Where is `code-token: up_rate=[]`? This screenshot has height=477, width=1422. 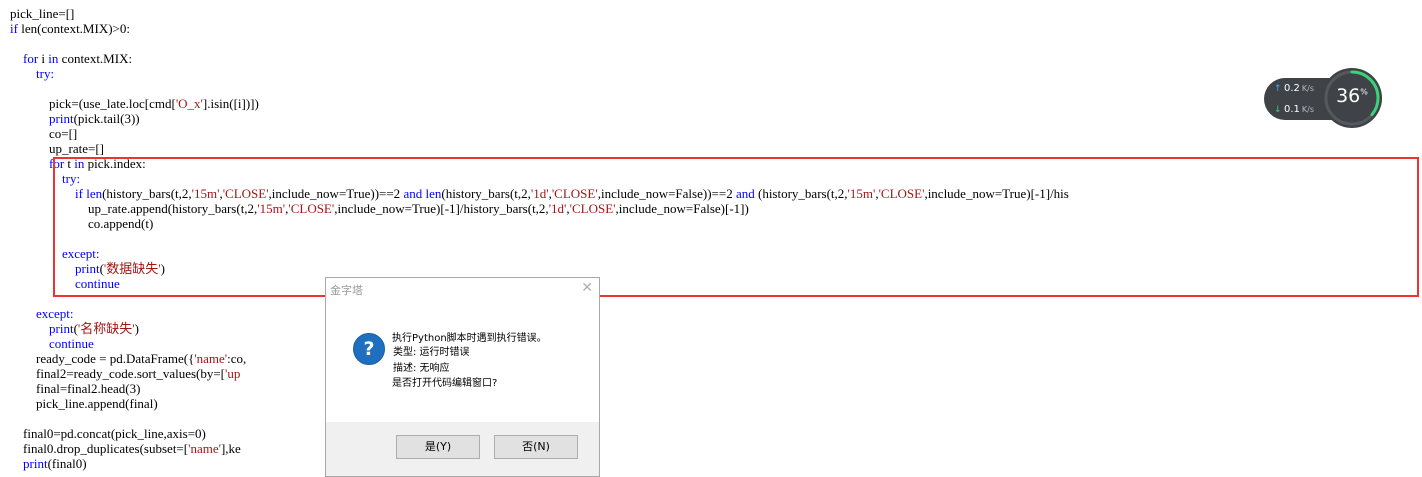 code-token: up_rate=[] is located at coordinates (57, 148).